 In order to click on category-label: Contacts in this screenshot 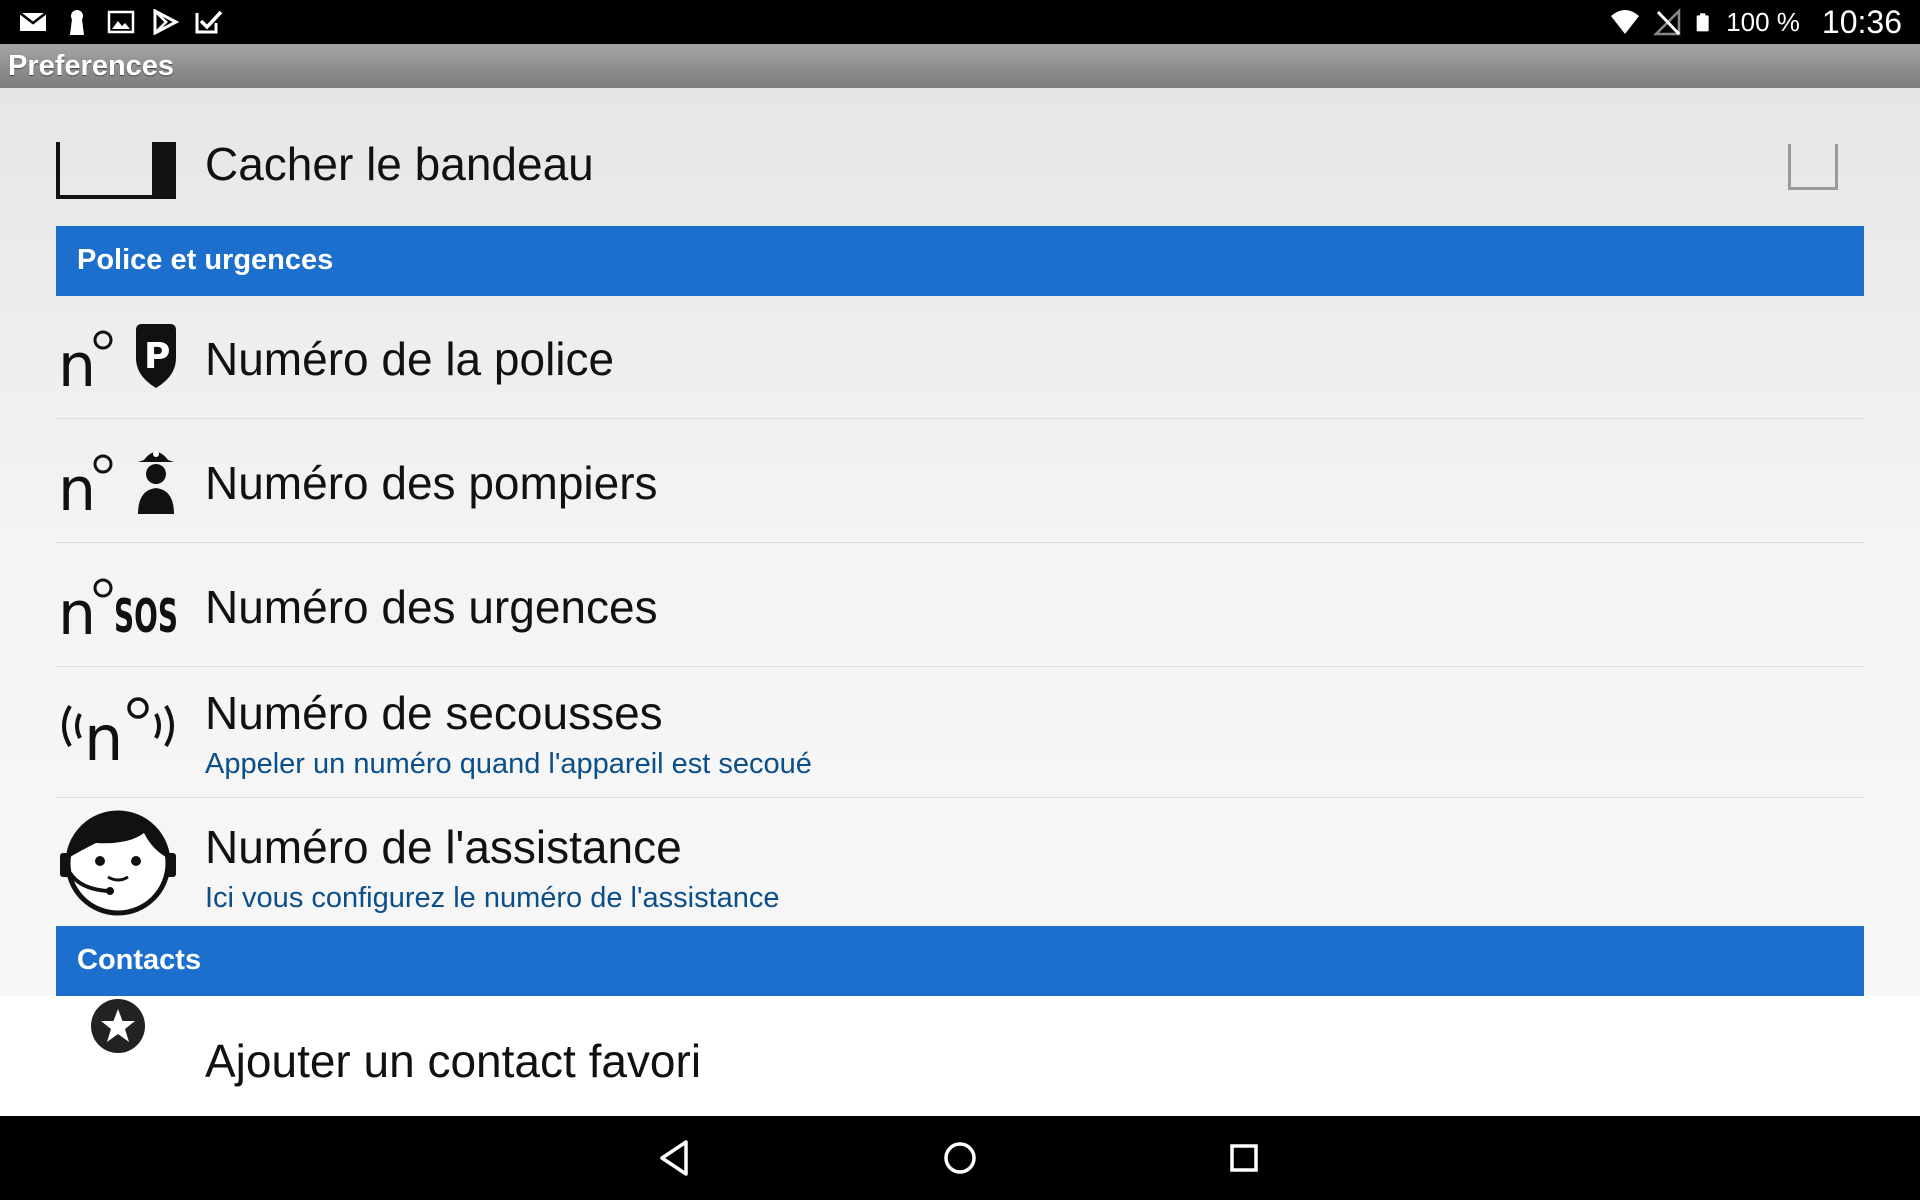, I will do `click(139, 960)`.